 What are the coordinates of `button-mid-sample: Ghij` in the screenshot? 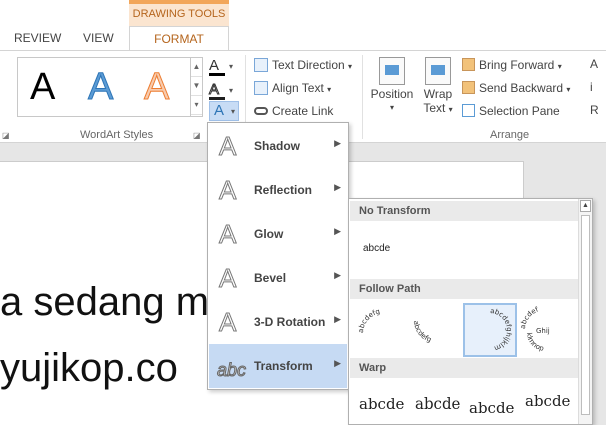 It's located at (543, 331).